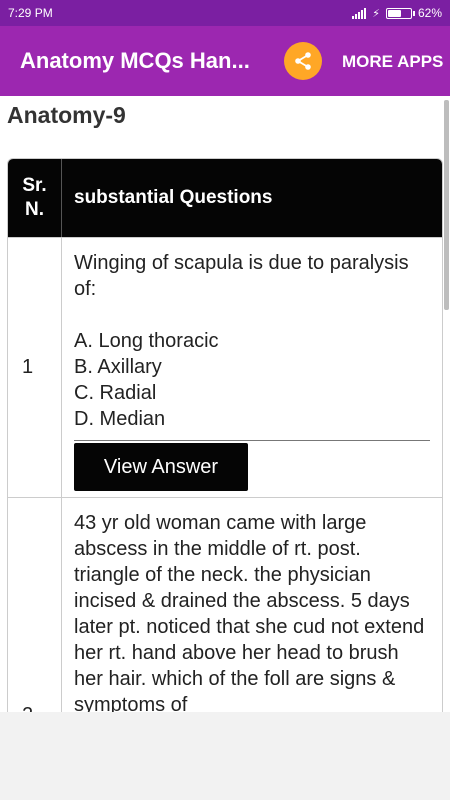  What do you see at coordinates (252, 440) in the screenshot?
I see `divider` at bounding box center [252, 440].